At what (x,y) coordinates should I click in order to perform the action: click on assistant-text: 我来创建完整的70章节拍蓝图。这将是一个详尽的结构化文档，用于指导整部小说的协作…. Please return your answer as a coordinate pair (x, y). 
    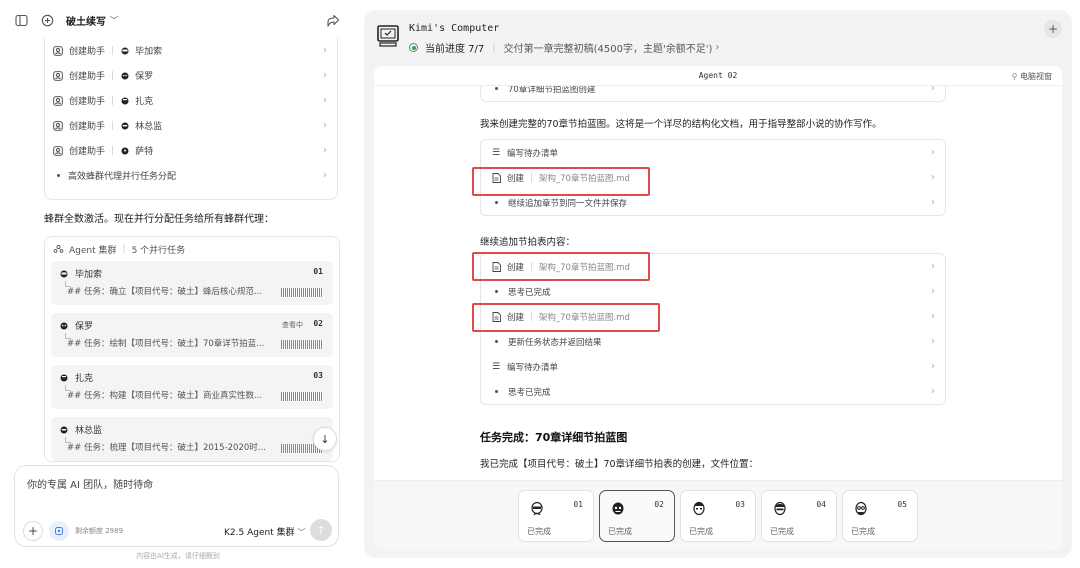
    Looking at the image, I should click on (681, 124).